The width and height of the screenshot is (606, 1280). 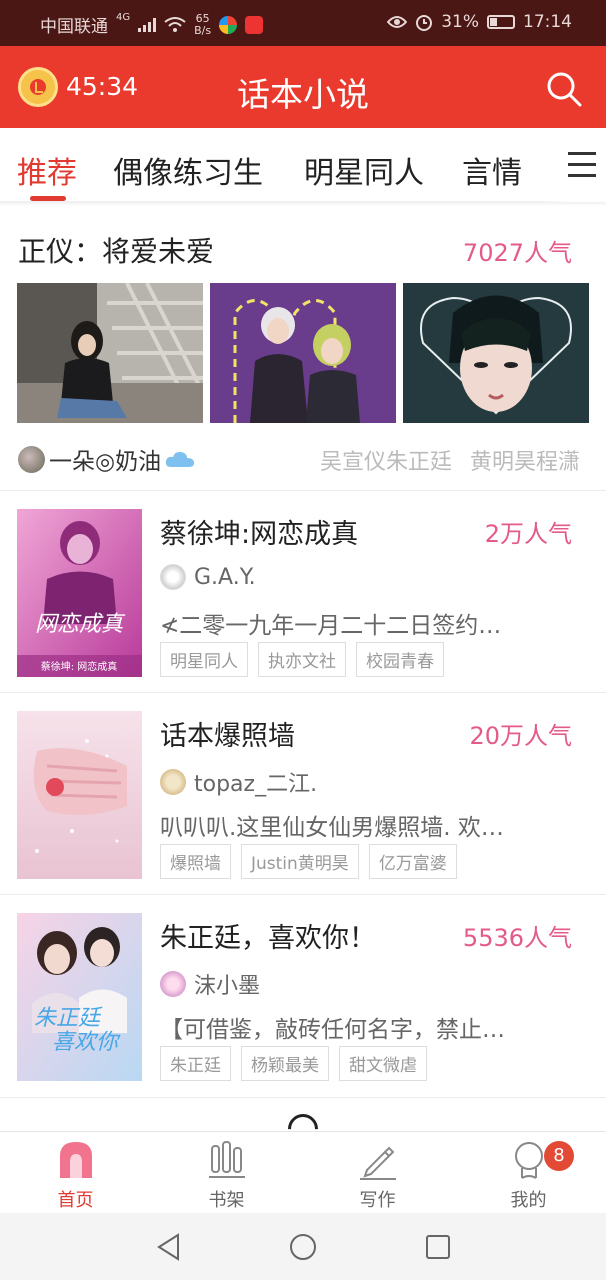 What do you see at coordinates (547, 22) in the screenshot?
I see `clock: 17:14` at bounding box center [547, 22].